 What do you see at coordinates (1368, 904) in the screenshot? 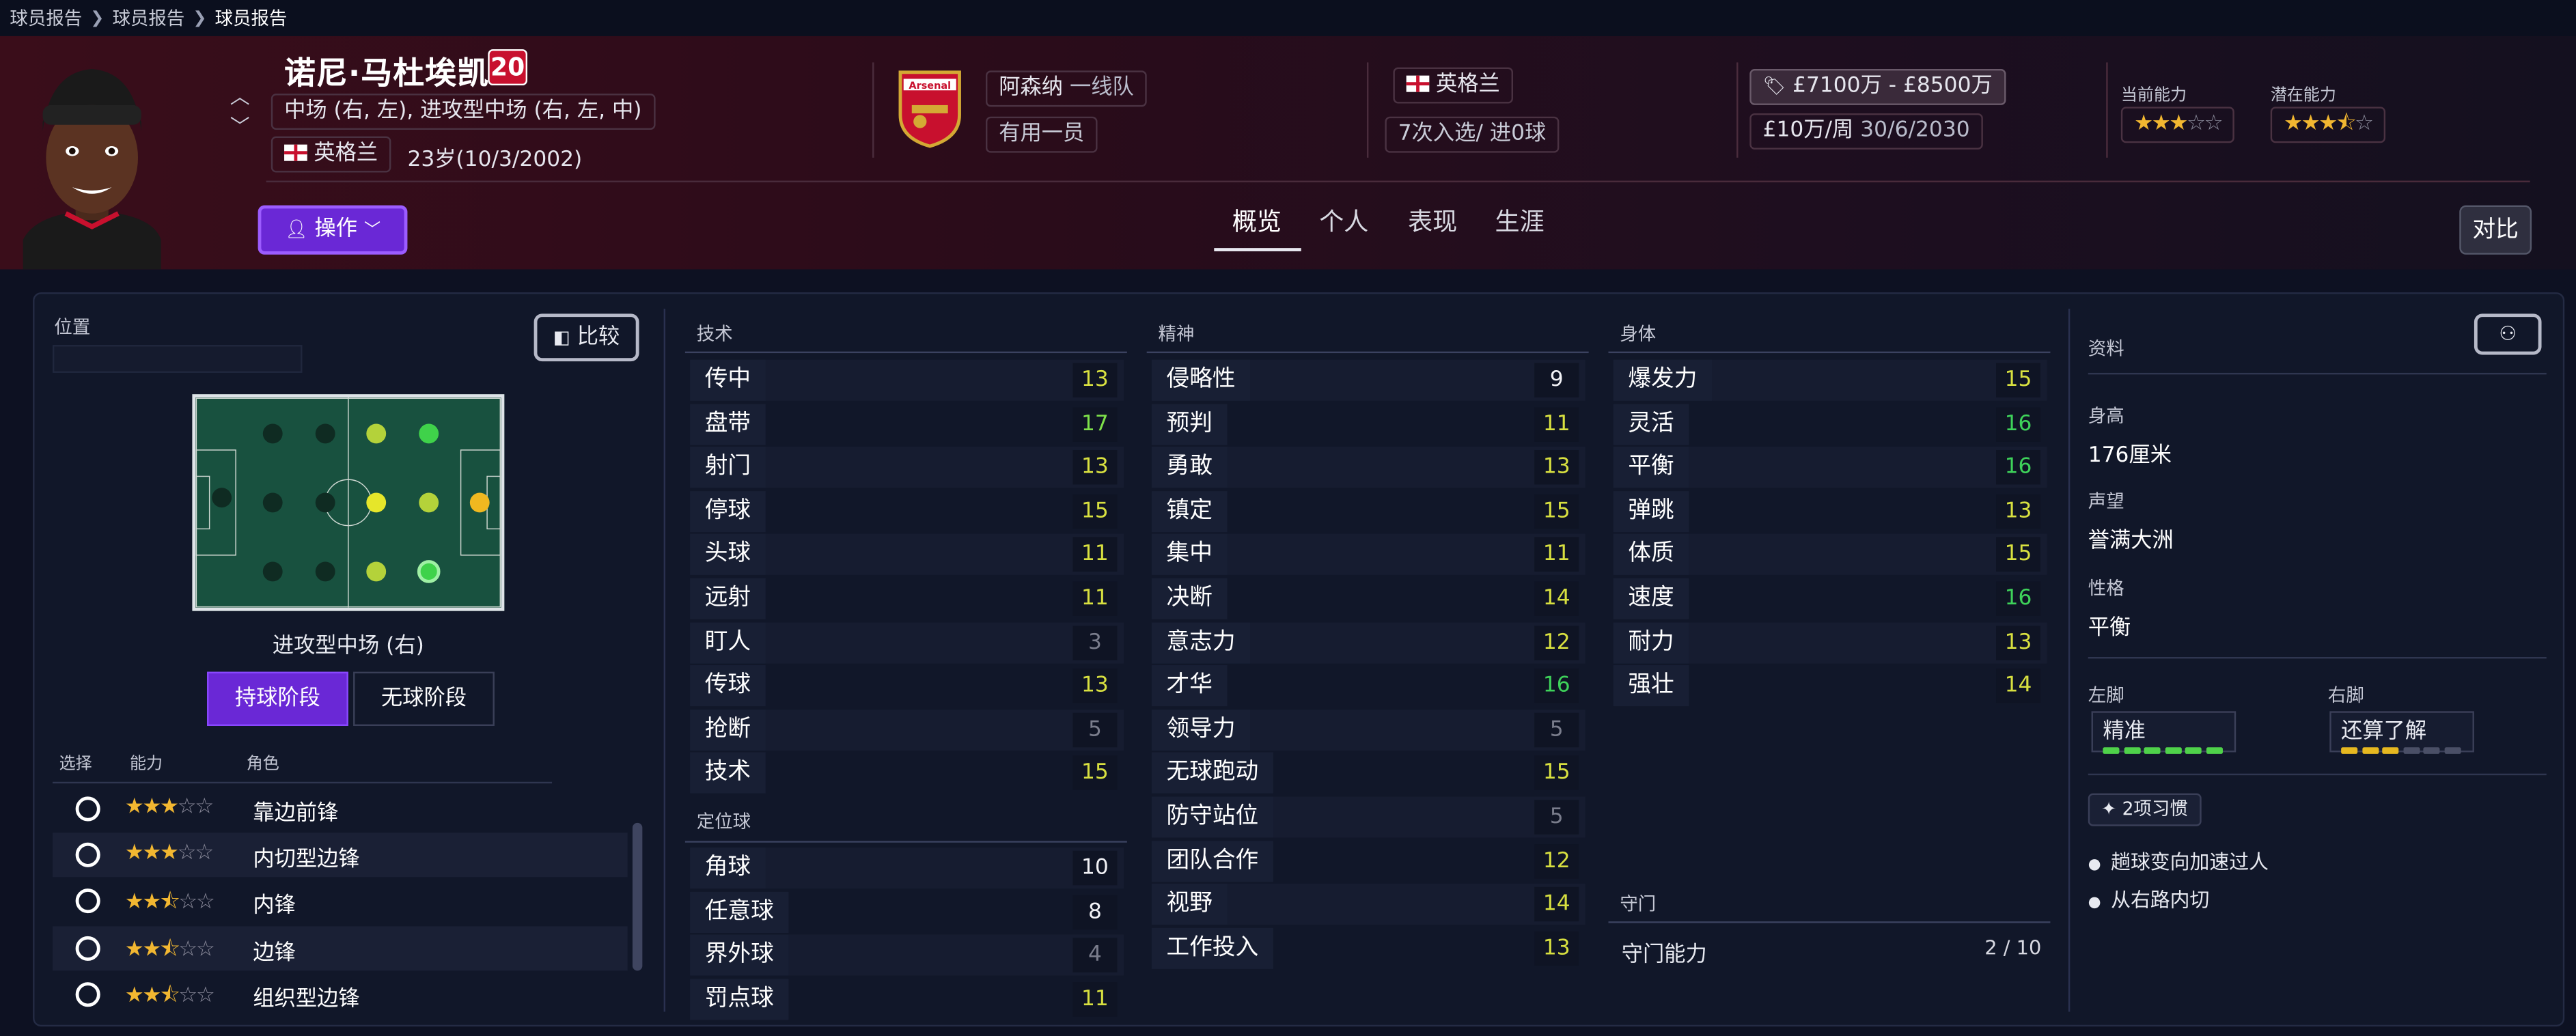
I see `attribute-row: 视野 14` at bounding box center [1368, 904].